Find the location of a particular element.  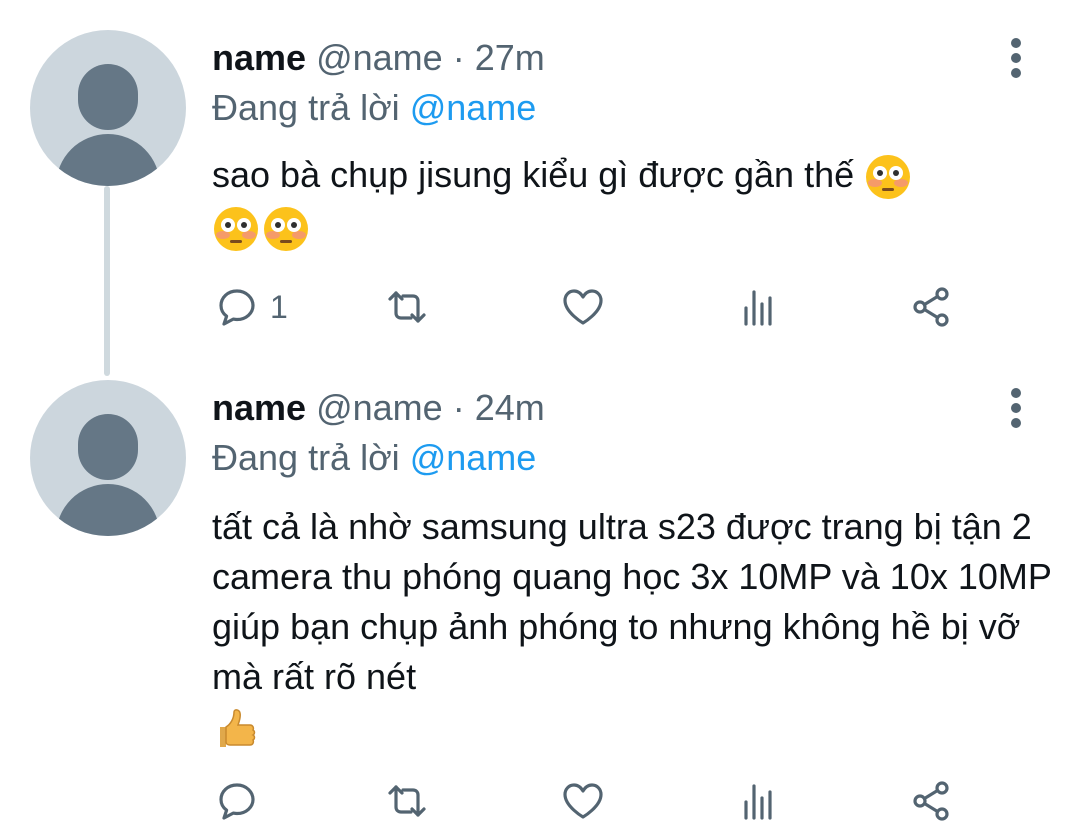

tweet-actions: 1 is located at coordinates (590, 307).